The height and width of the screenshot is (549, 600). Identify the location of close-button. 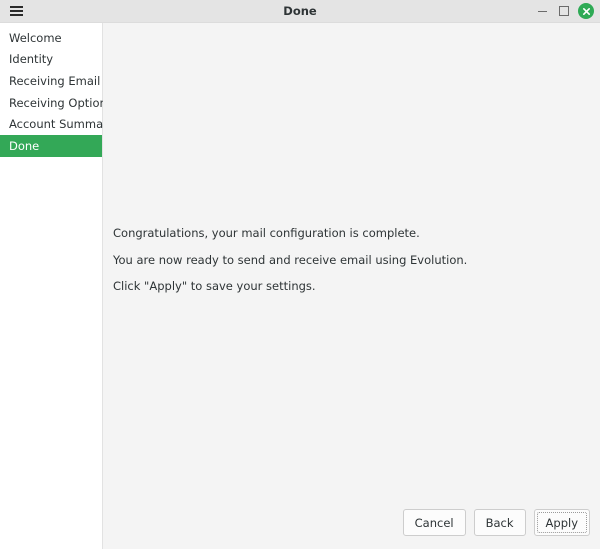
(586, 11).